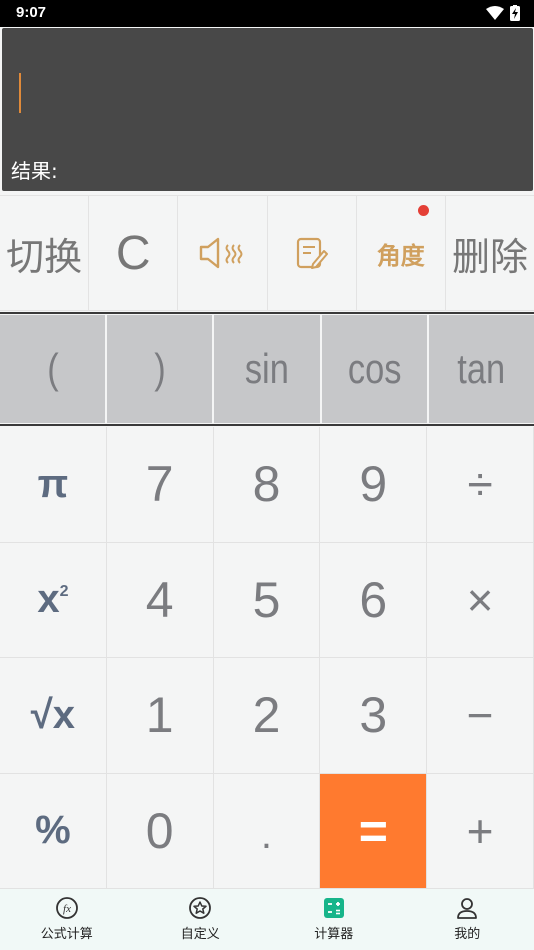 This screenshot has height=950, width=534. I want to click on digit-6-label: 6, so click(373, 599).